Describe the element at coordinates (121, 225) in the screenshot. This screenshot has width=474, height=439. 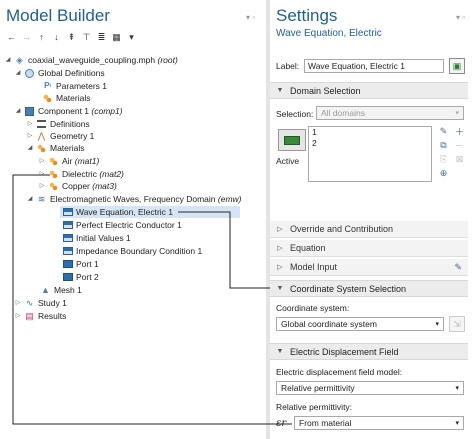
I see `tree-node-pec: Perfect Electric Conductor 1` at that location.